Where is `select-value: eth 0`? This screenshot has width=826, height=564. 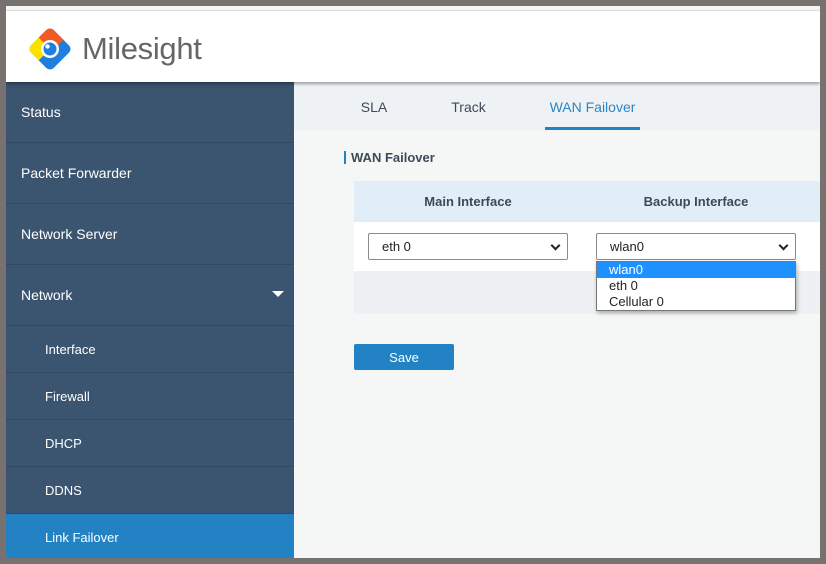
select-value: eth 0 is located at coordinates (396, 246).